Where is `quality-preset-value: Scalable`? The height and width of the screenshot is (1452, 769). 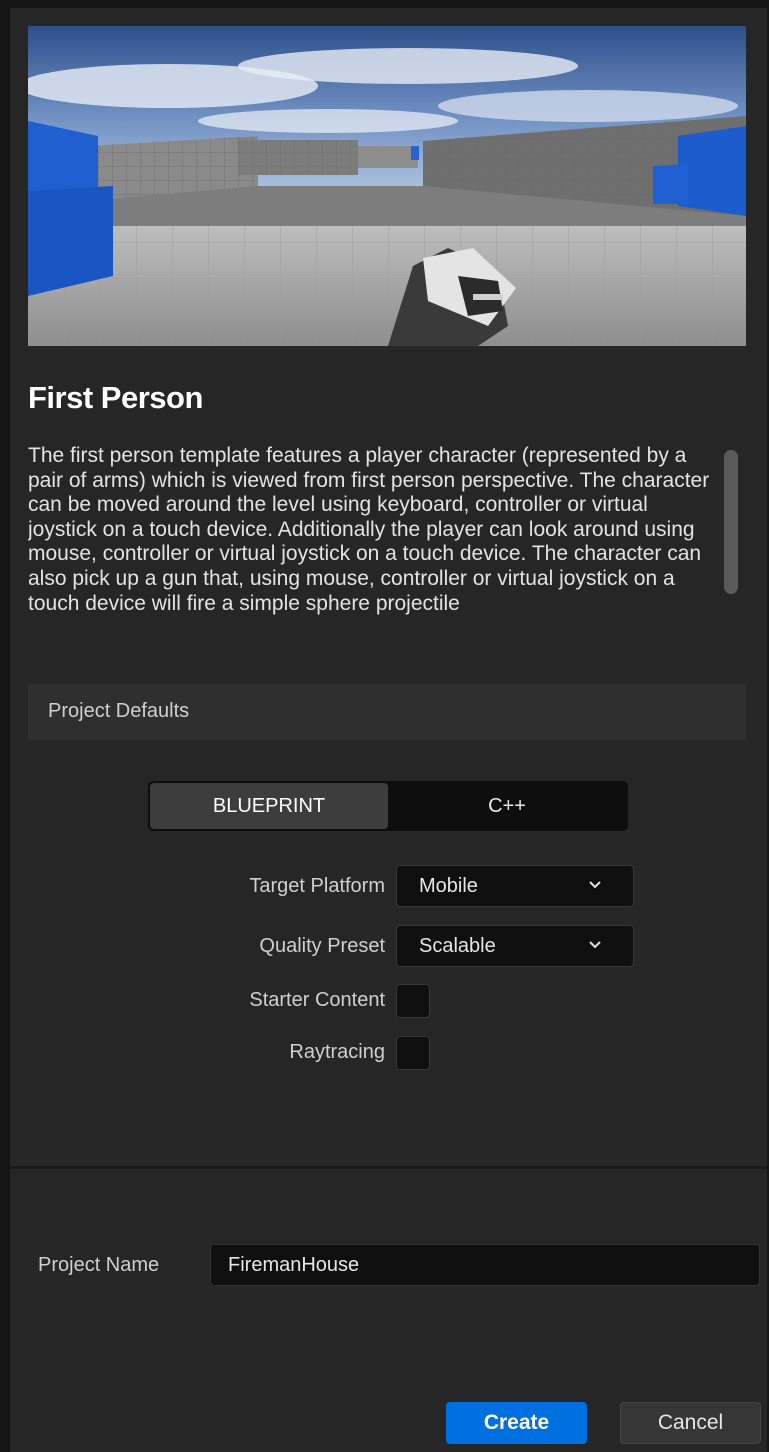 quality-preset-value: Scalable is located at coordinates (457, 946).